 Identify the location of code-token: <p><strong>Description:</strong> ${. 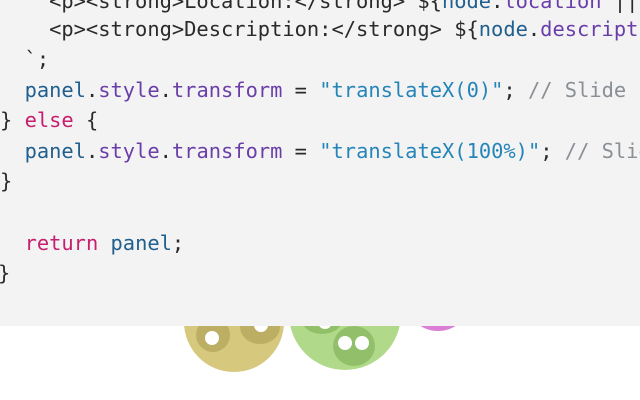
(239, 29).